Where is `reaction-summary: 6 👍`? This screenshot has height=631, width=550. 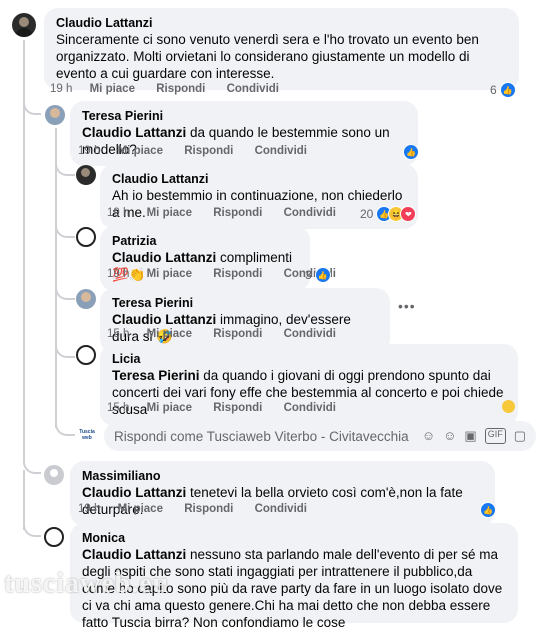
reaction-summary: 6 👍 is located at coordinates (503, 90).